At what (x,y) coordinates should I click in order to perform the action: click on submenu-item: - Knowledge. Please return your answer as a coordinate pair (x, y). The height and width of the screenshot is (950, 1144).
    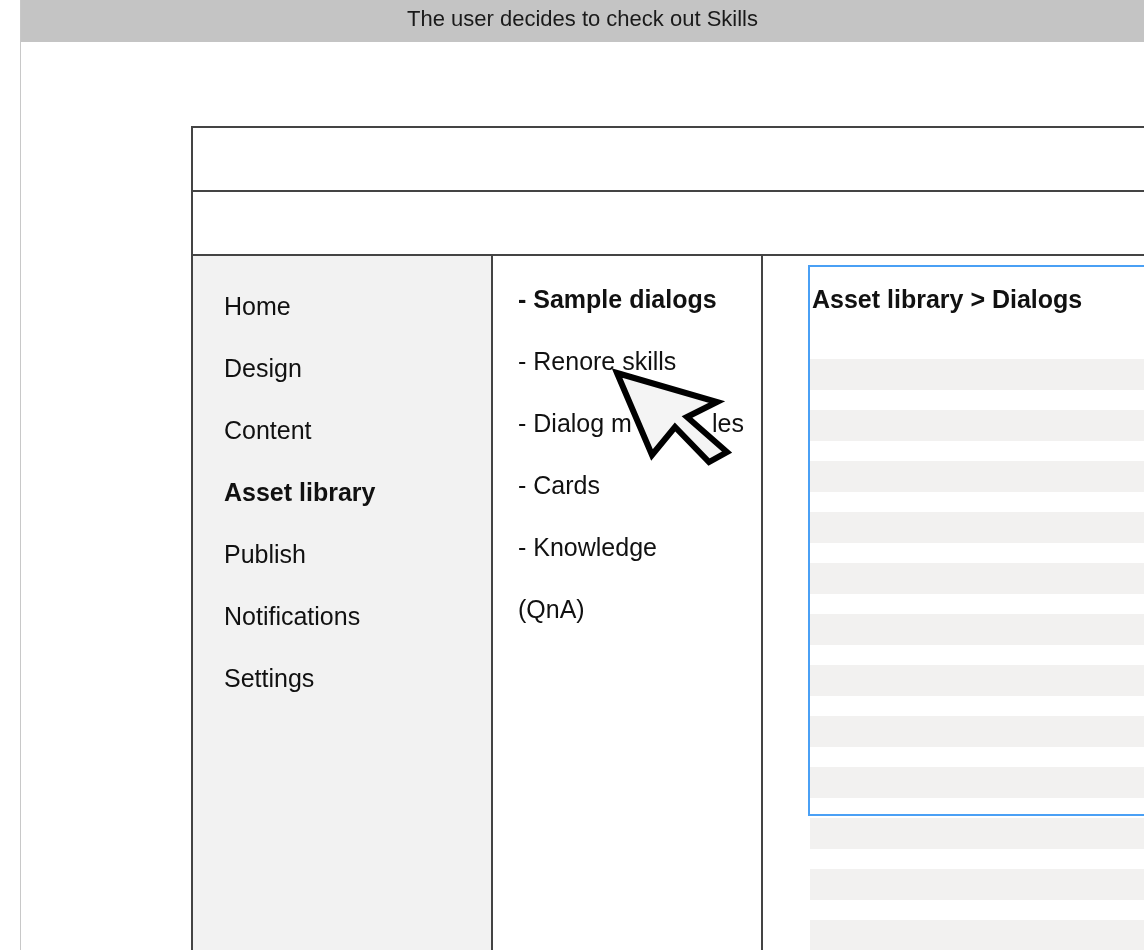
    Looking at the image, I should click on (587, 547).